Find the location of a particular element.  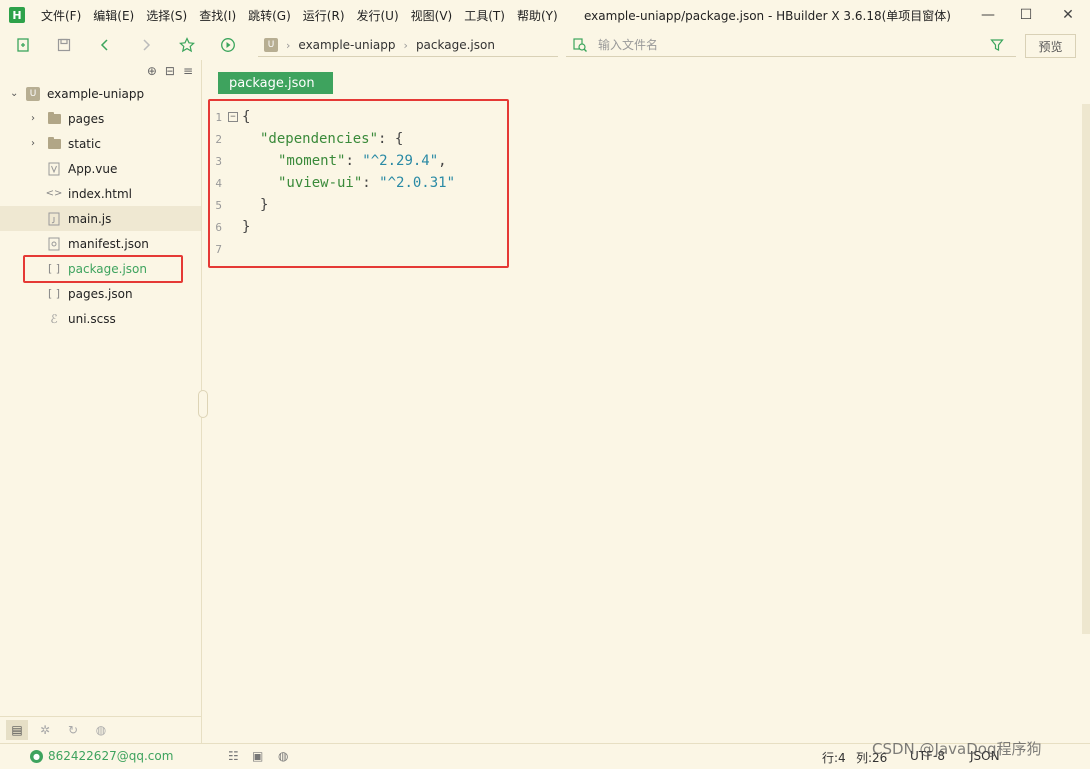

debug-icon: ✲ is located at coordinates (45, 730).